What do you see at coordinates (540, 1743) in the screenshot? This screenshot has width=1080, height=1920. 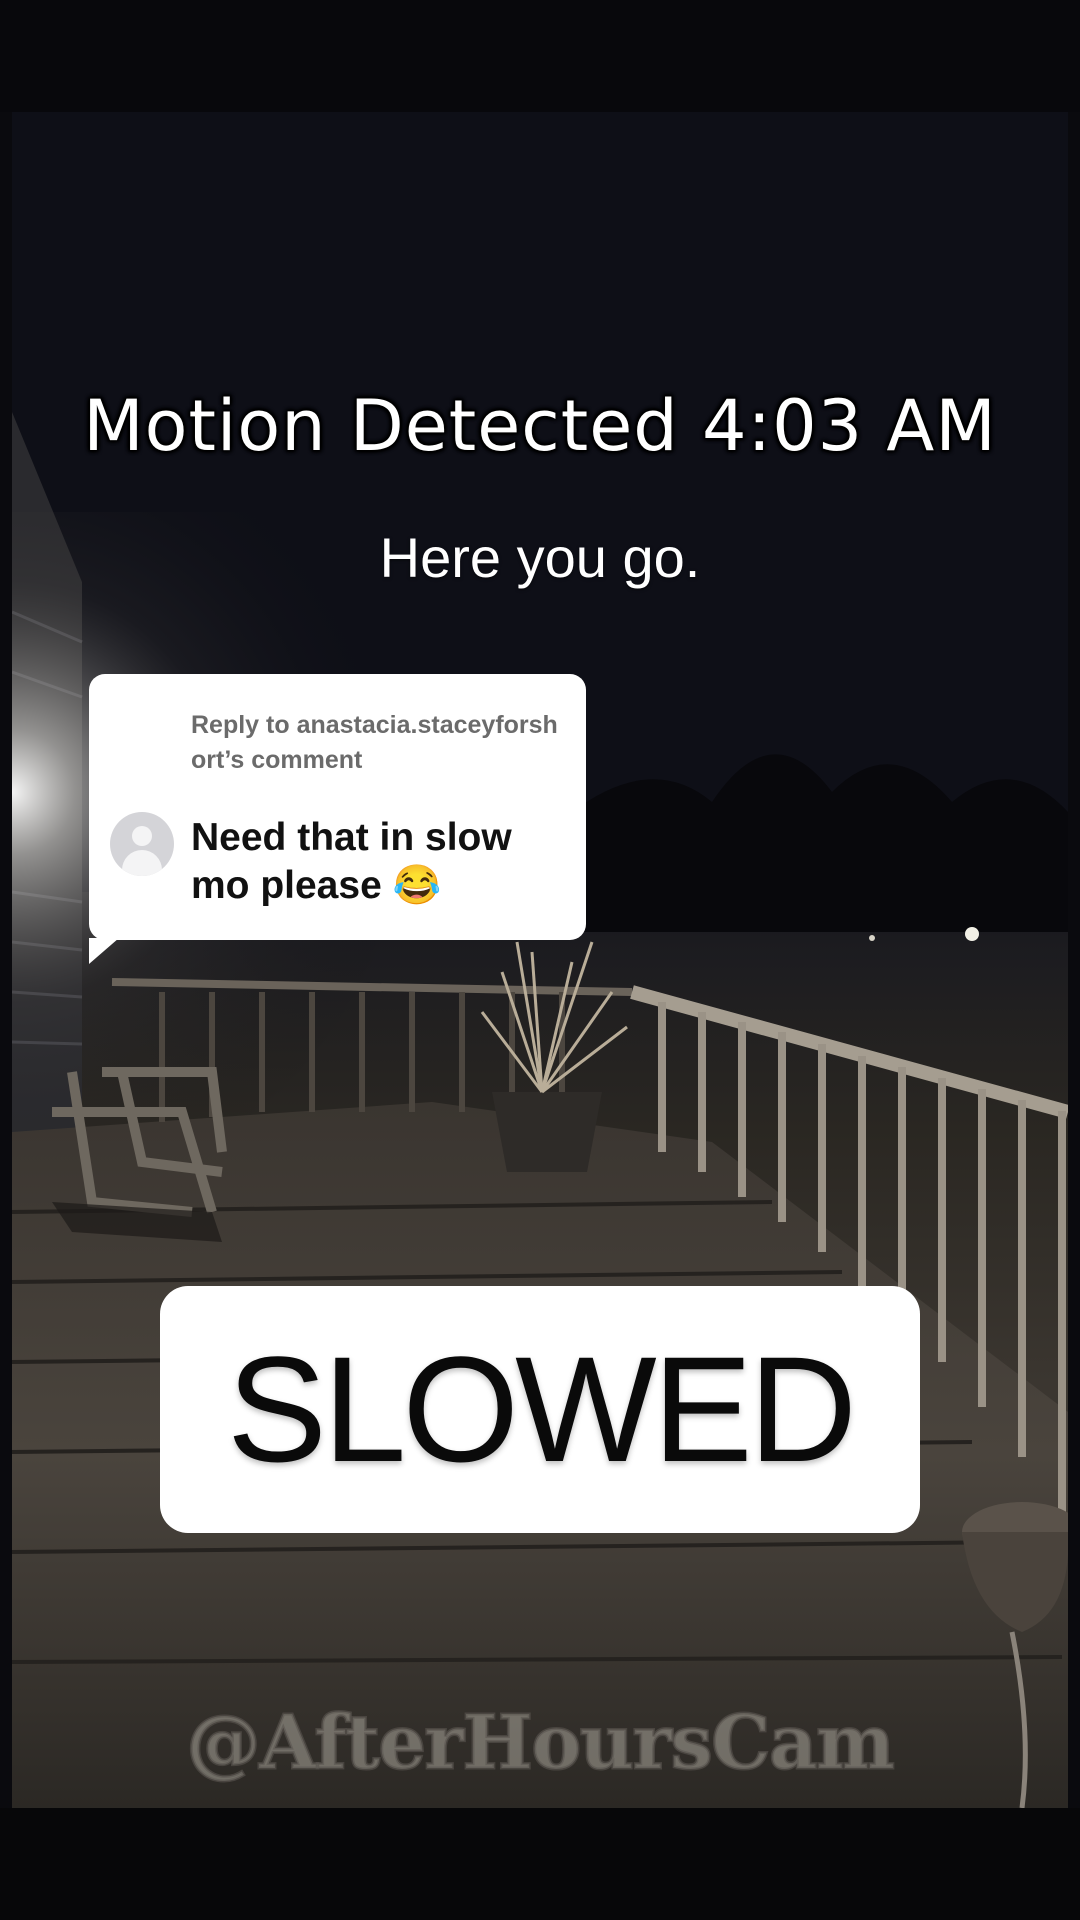 I see `watermark: @AfterHoursCam` at bounding box center [540, 1743].